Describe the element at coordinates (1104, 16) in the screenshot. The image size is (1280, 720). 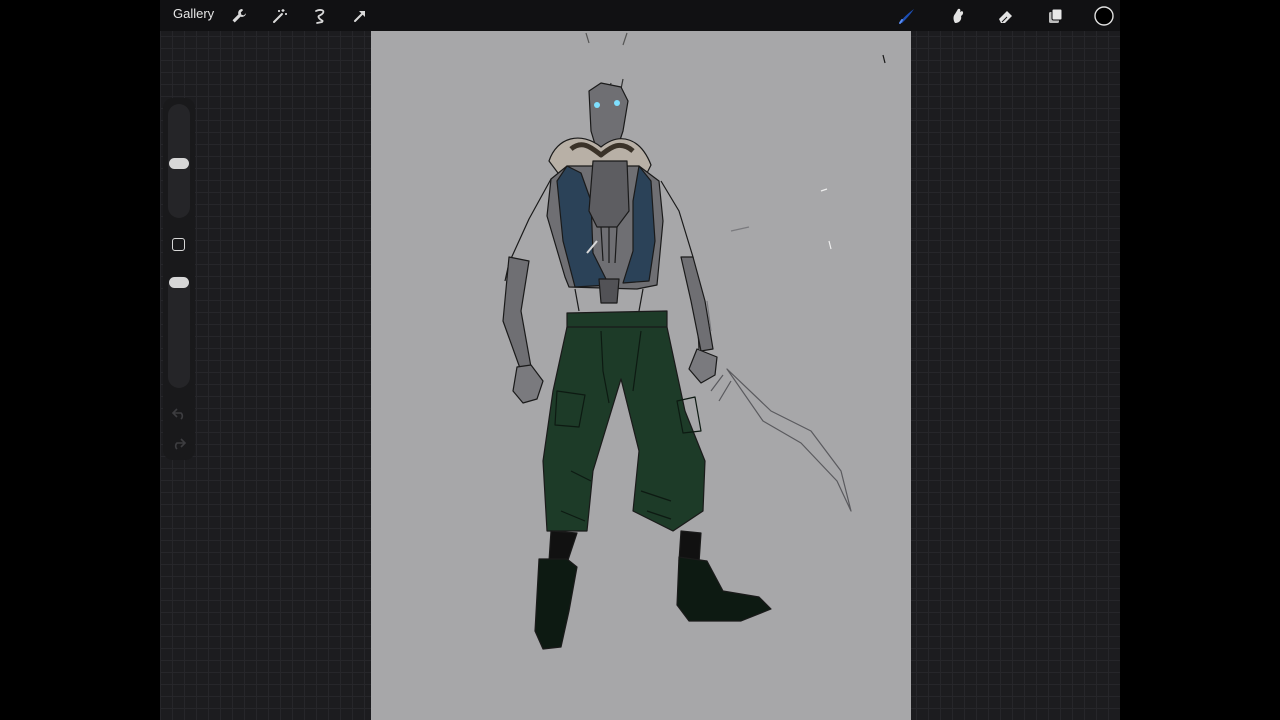
I see `color-swatch-icon` at that location.